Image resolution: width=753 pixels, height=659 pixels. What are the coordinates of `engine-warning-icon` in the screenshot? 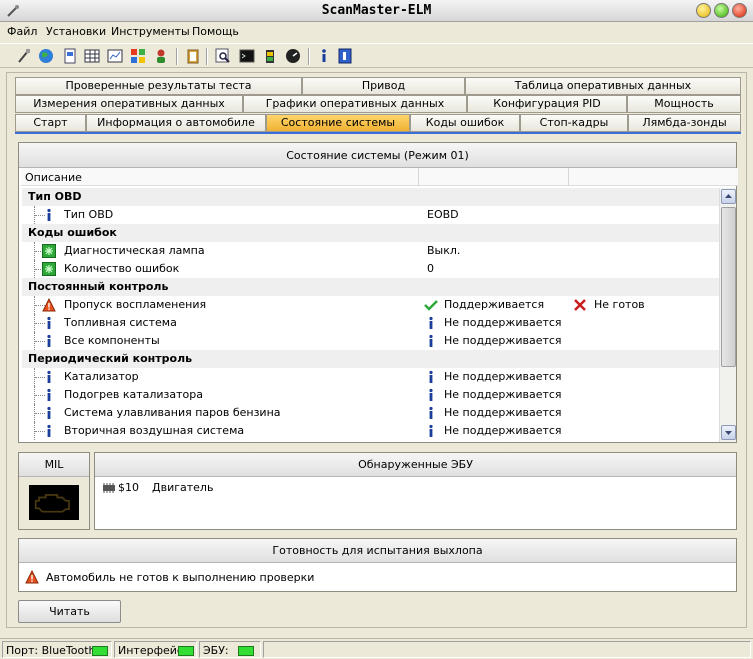 It's located at (54, 502).